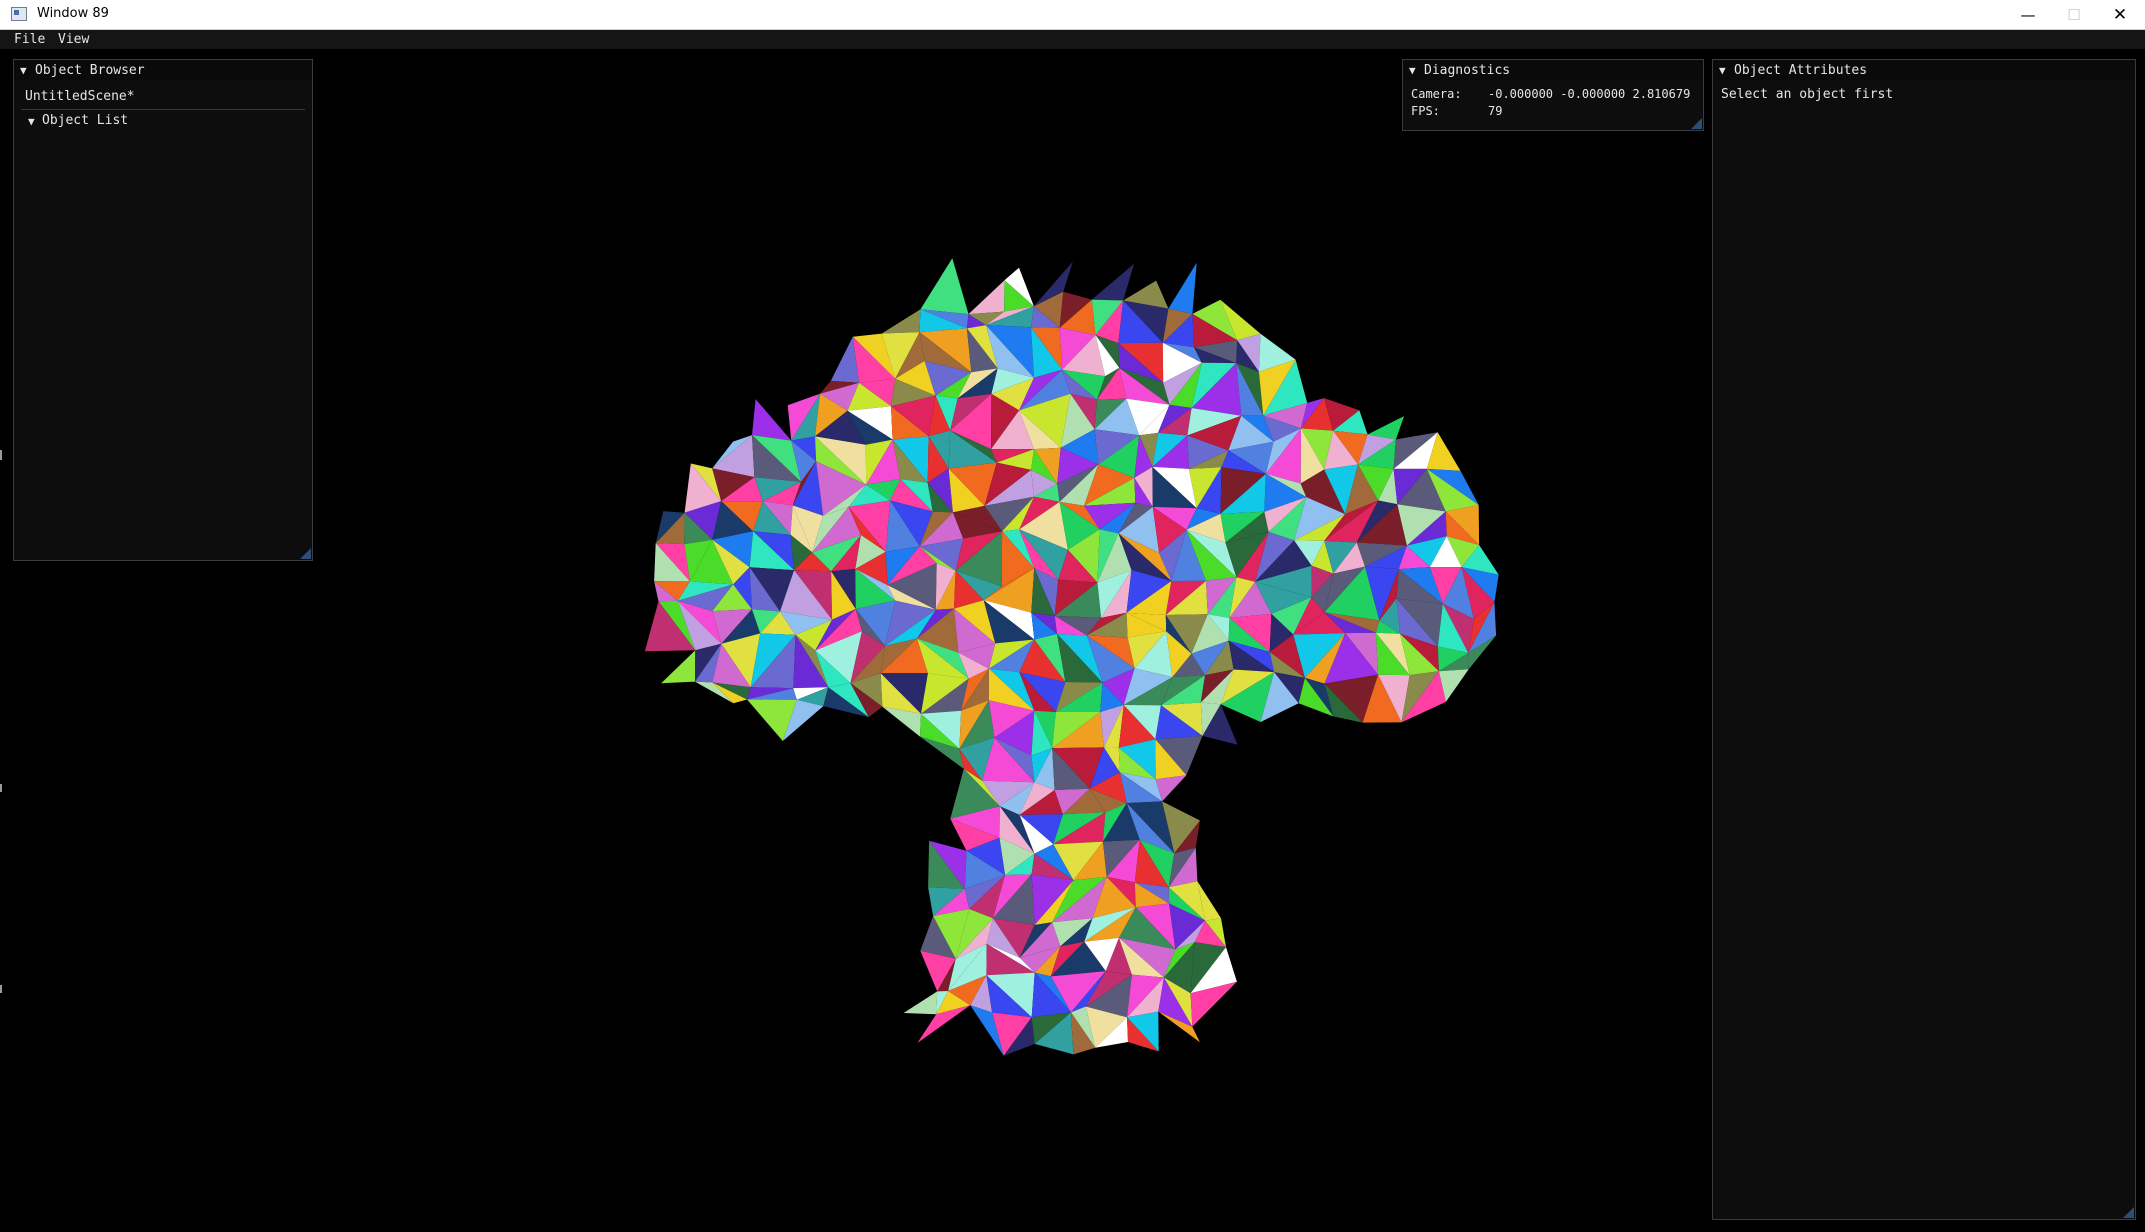  Describe the element at coordinates (1807, 94) in the screenshot. I see `select-object-message: Select an object first` at that location.